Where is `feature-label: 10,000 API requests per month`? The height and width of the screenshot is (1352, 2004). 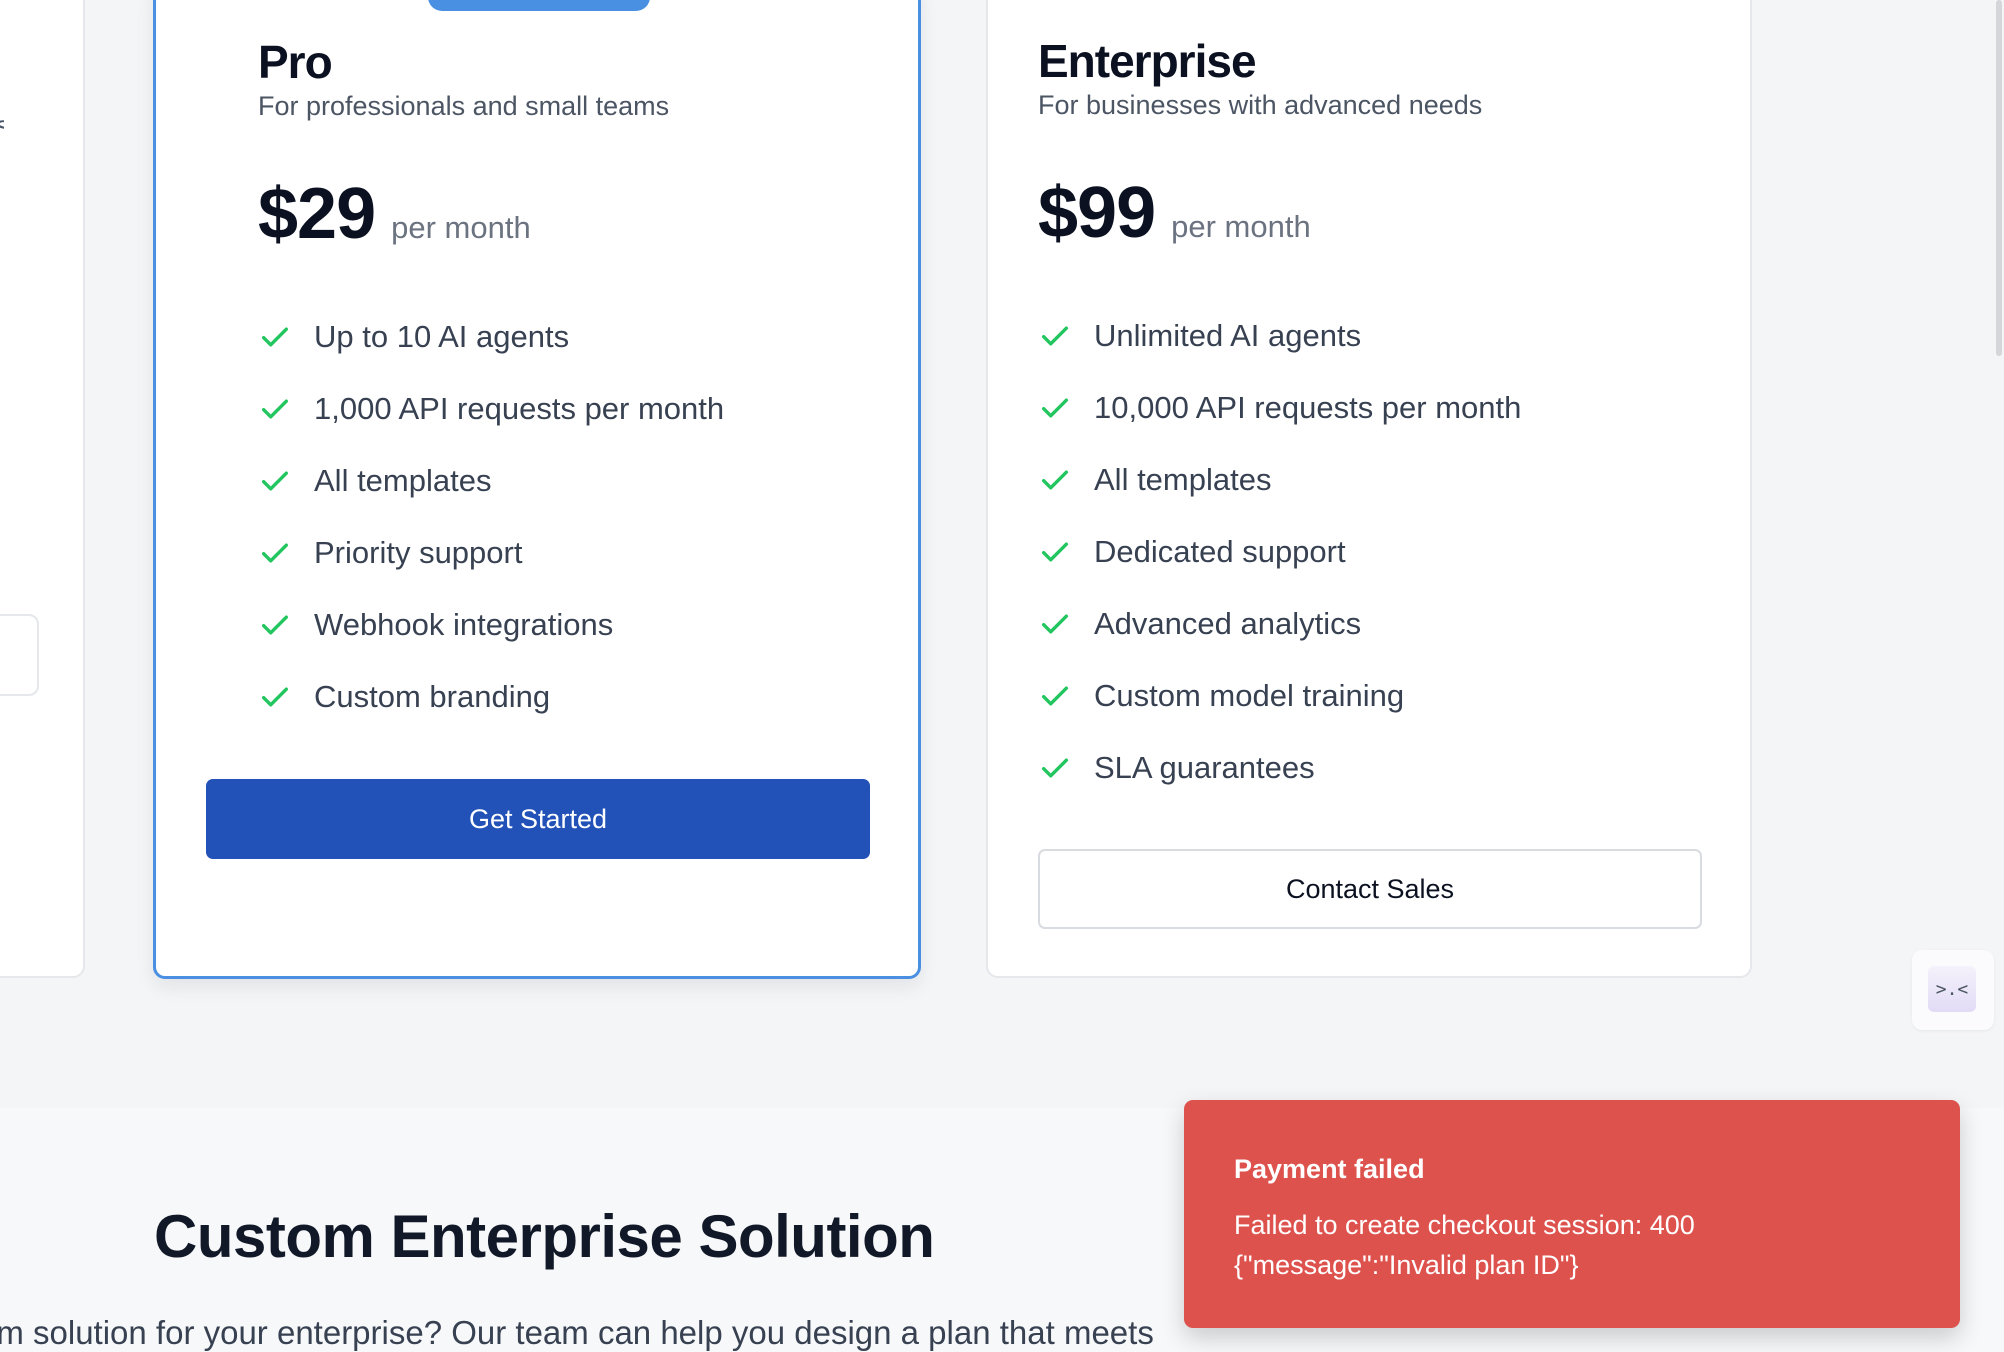 feature-label: 10,000 API requests per month is located at coordinates (1308, 407).